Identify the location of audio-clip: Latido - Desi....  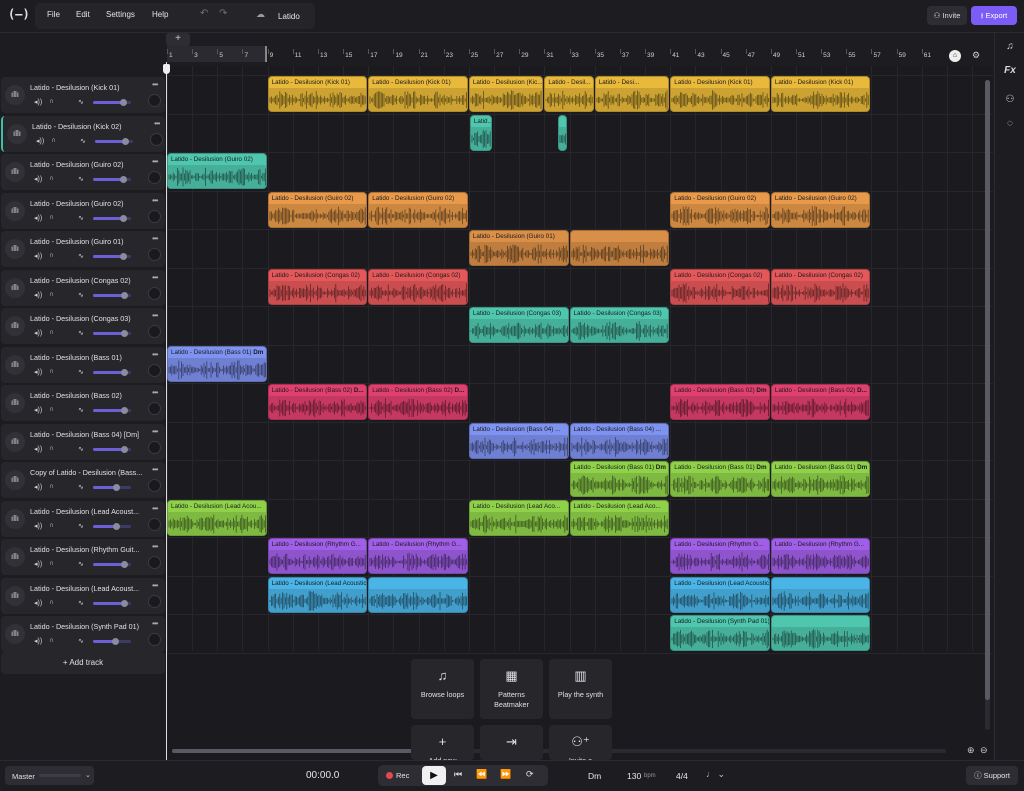
(632, 94).